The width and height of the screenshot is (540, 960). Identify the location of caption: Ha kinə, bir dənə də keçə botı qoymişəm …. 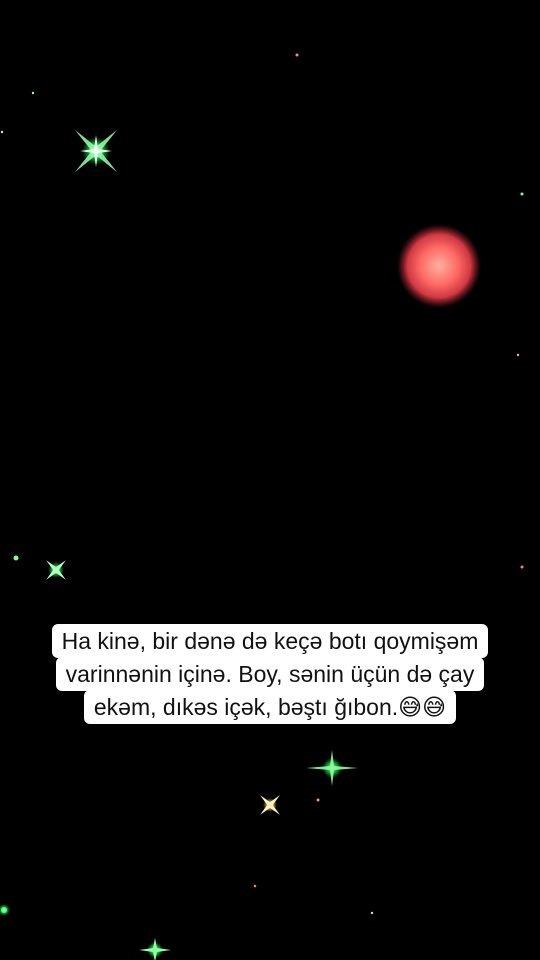
(270, 674).